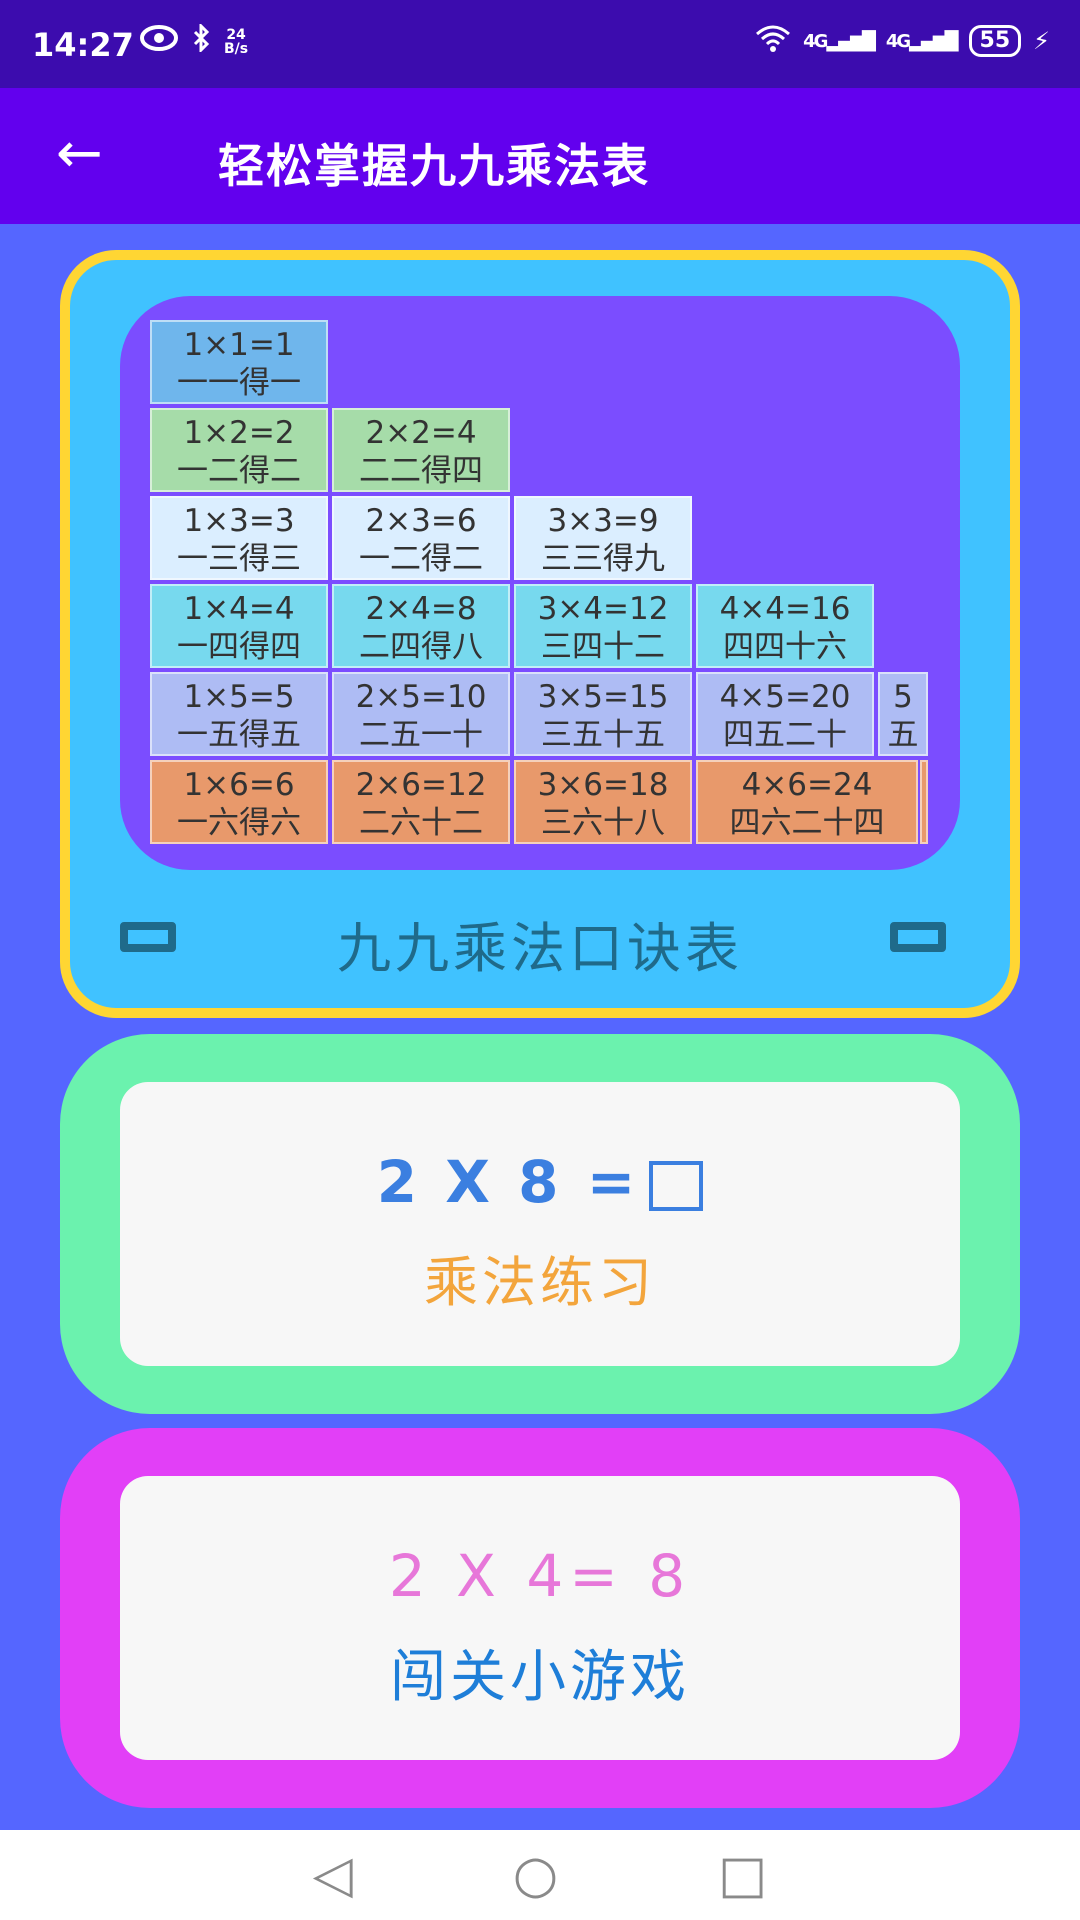  What do you see at coordinates (603, 714) in the screenshot?
I see `table-cell: 3×5=15 三五十五` at bounding box center [603, 714].